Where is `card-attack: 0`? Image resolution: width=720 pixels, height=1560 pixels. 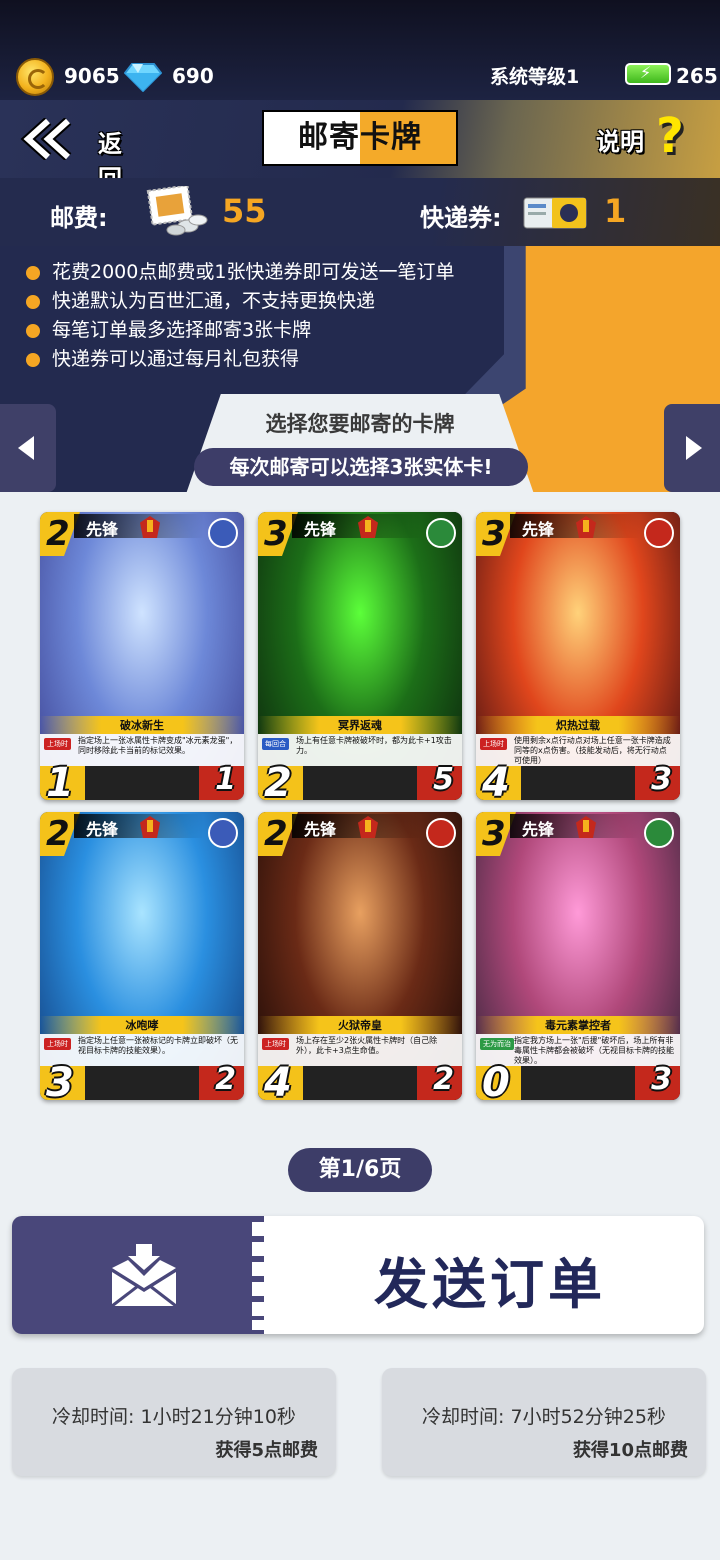 card-attack: 0 is located at coordinates (496, 1080).